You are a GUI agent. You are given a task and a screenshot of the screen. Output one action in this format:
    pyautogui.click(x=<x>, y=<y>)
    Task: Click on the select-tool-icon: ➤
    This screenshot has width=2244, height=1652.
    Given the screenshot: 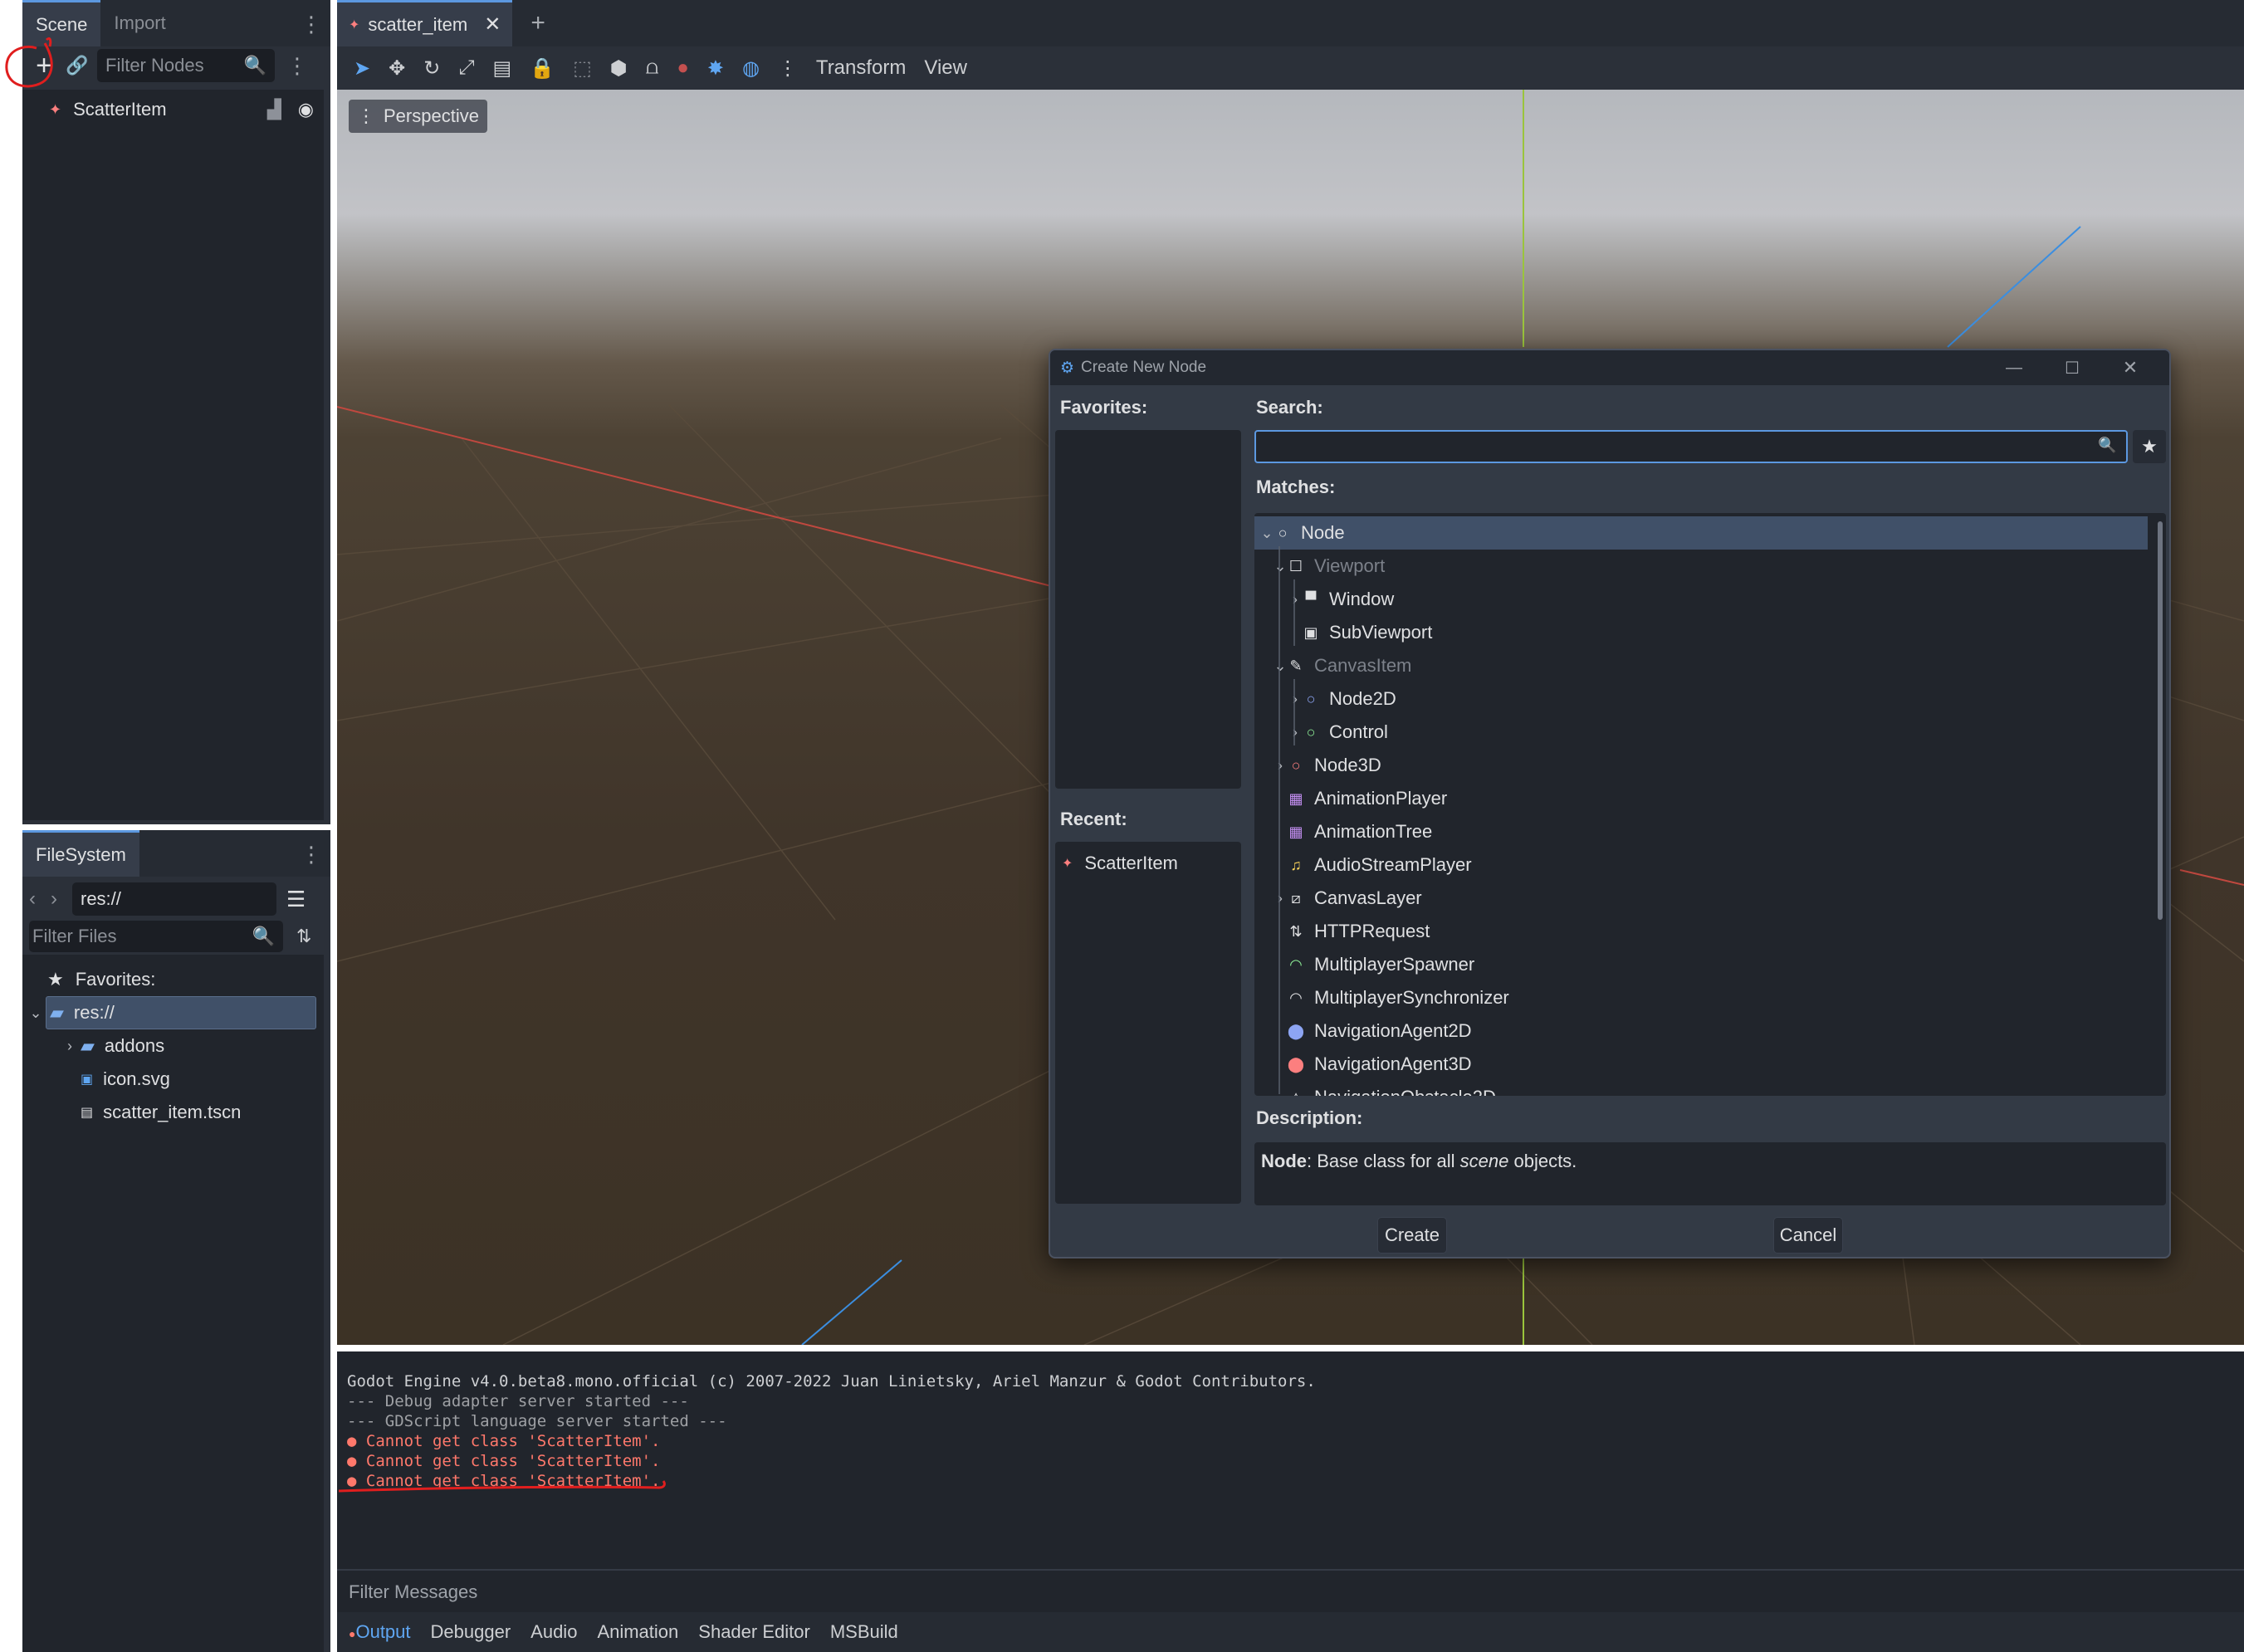 What is the action you would take?
    pyautogui.click(x=362, y=68)
    